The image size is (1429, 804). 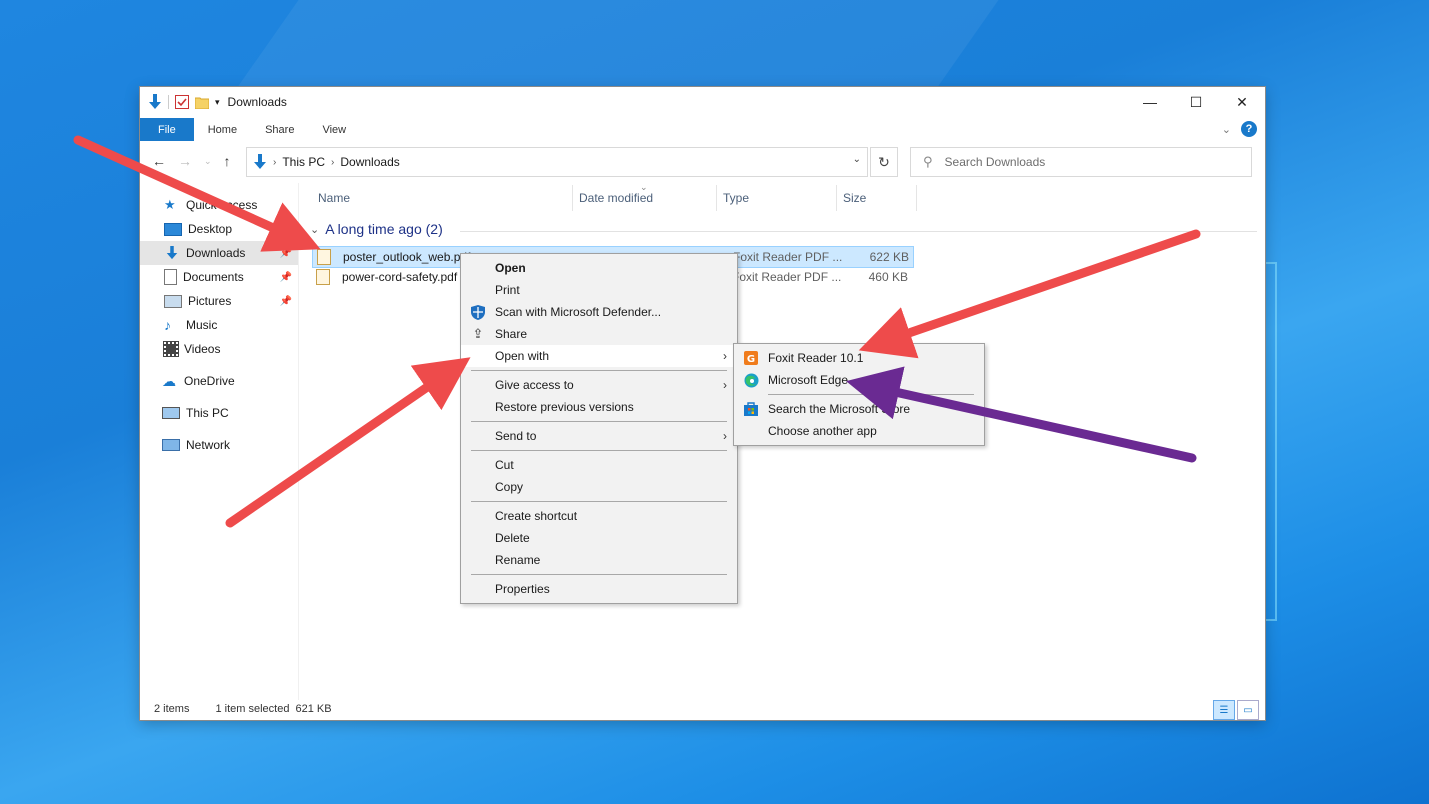 What do you see at coordinates (208, 161) in the screenshot?
I see `recent-locations-chevron-icon: ⌄` at bounding box center [208, 161].